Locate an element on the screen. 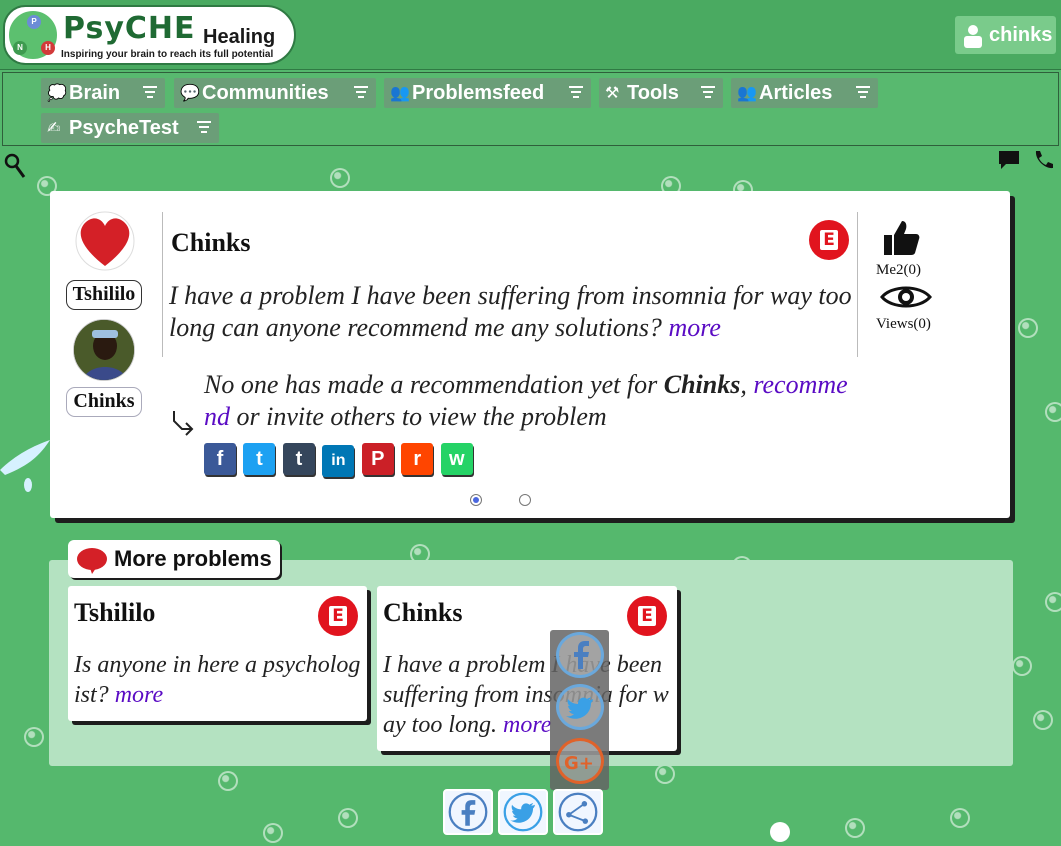 The width and height of the screenshot is (1061, 846). avatar is located at coordinates (104, 350).